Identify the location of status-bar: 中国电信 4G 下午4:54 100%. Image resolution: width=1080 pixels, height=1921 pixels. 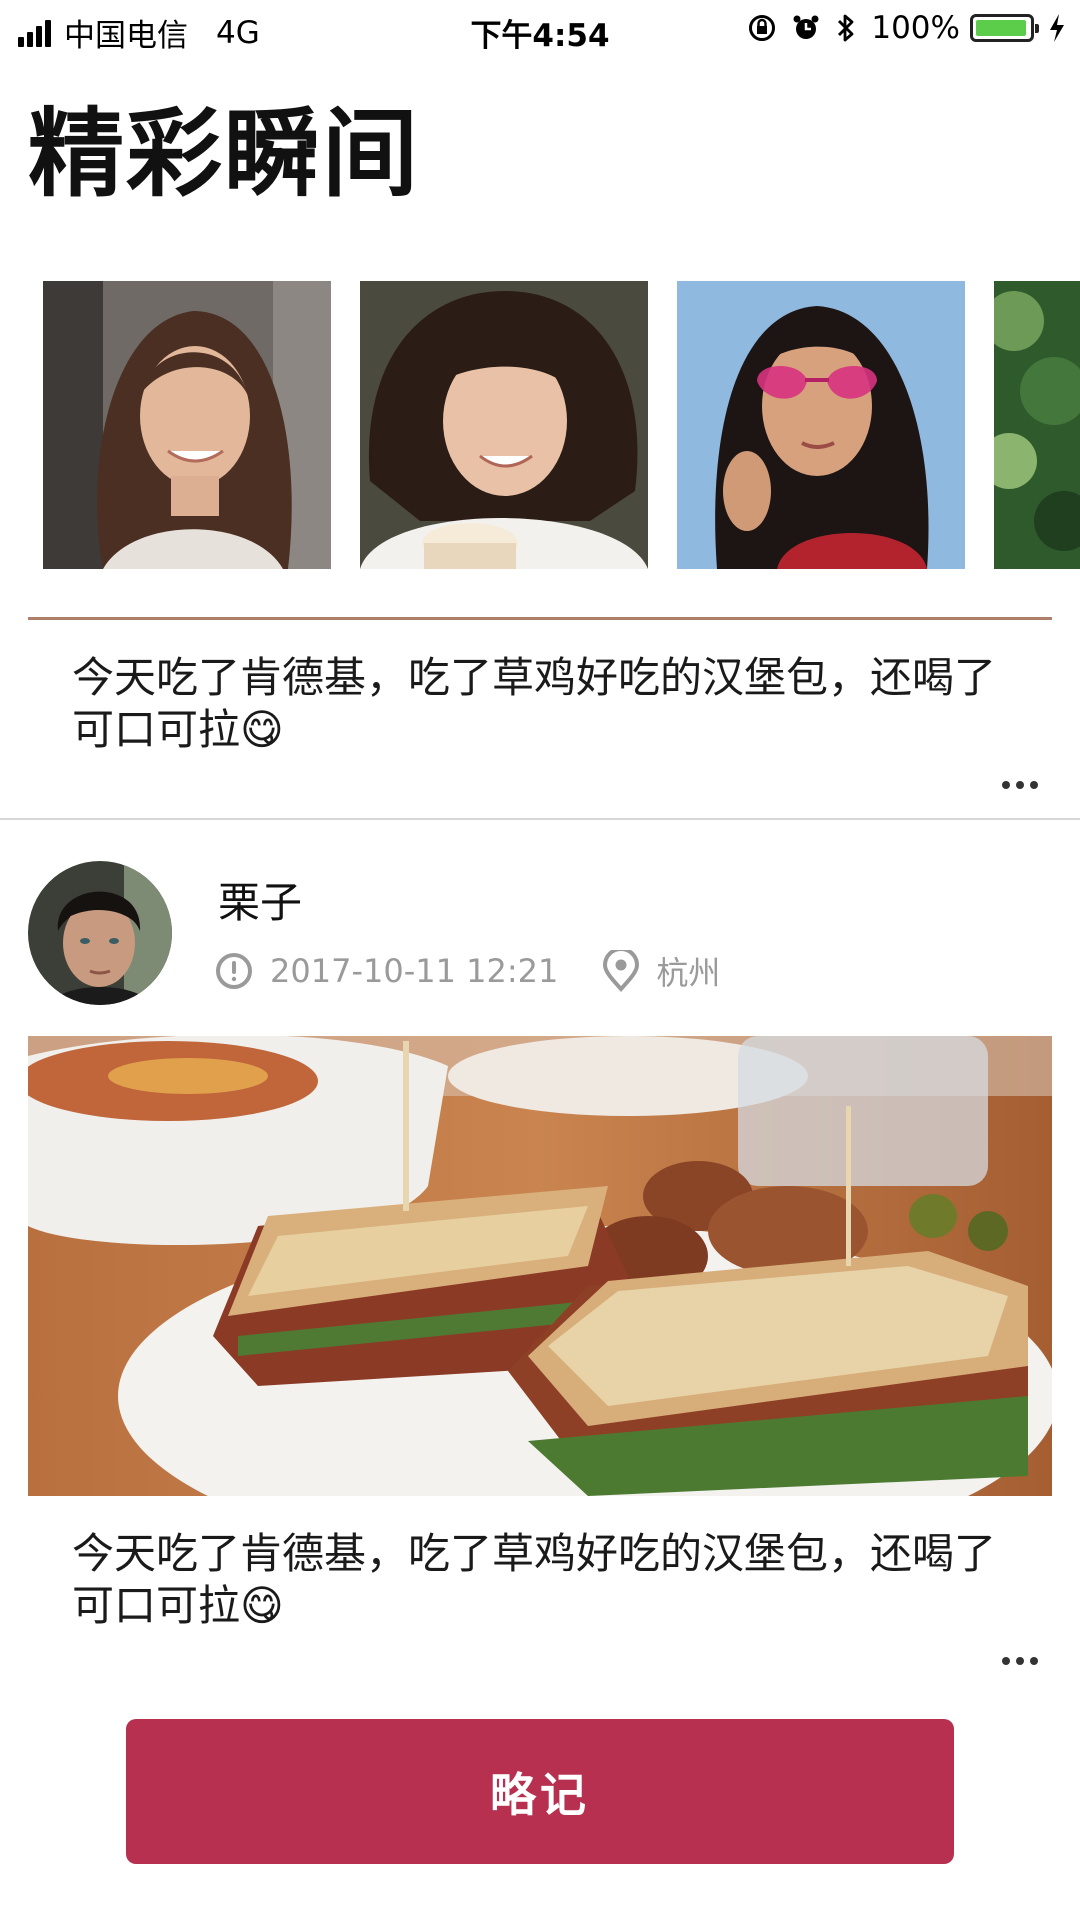
(540, 30).